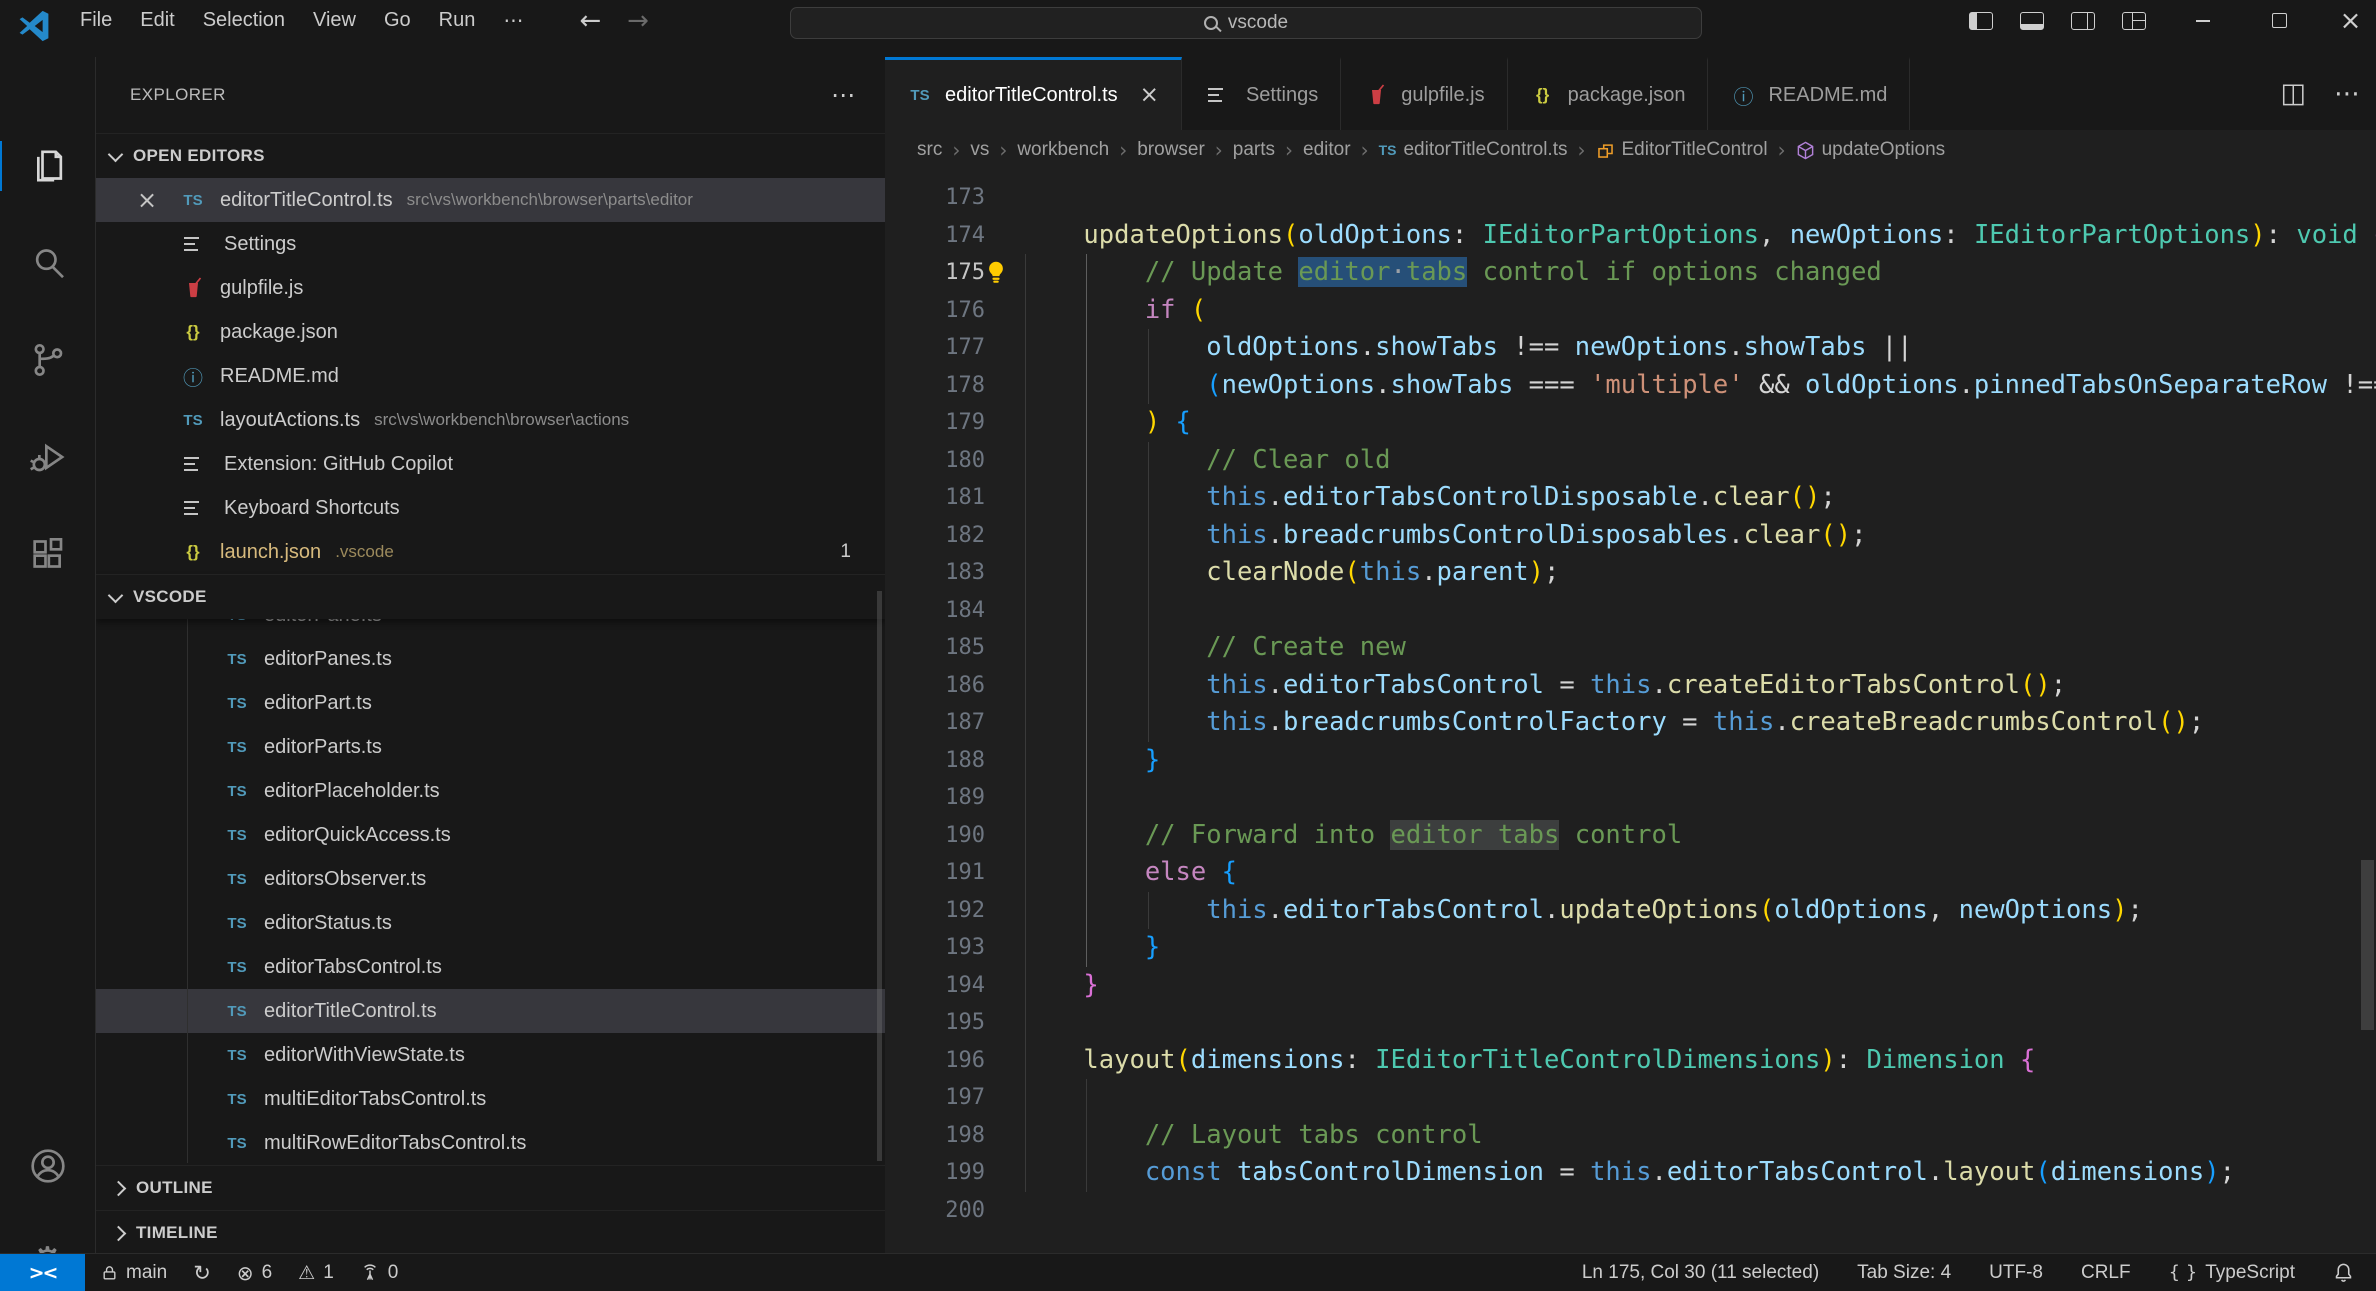 The height and width of the screenshot is (1291, 2376). Describe the element at coordinates (490, 1143) in the screenshot. I see `tree-row: TS multiRowEditorTabsControl.ts` at that location.